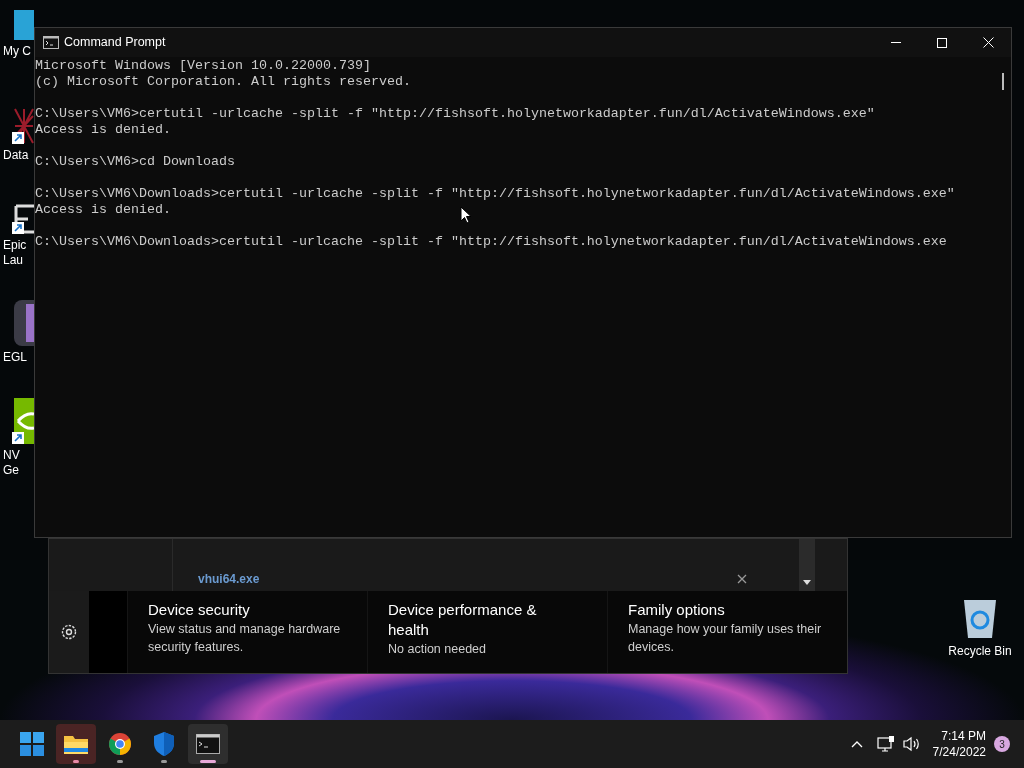 This screenshot has width=1024, height=768. Describe the element at coordinates (135, 162) in the screenshot. I see `console-line: C:\Users\VM6>cd Downloads` at that location.